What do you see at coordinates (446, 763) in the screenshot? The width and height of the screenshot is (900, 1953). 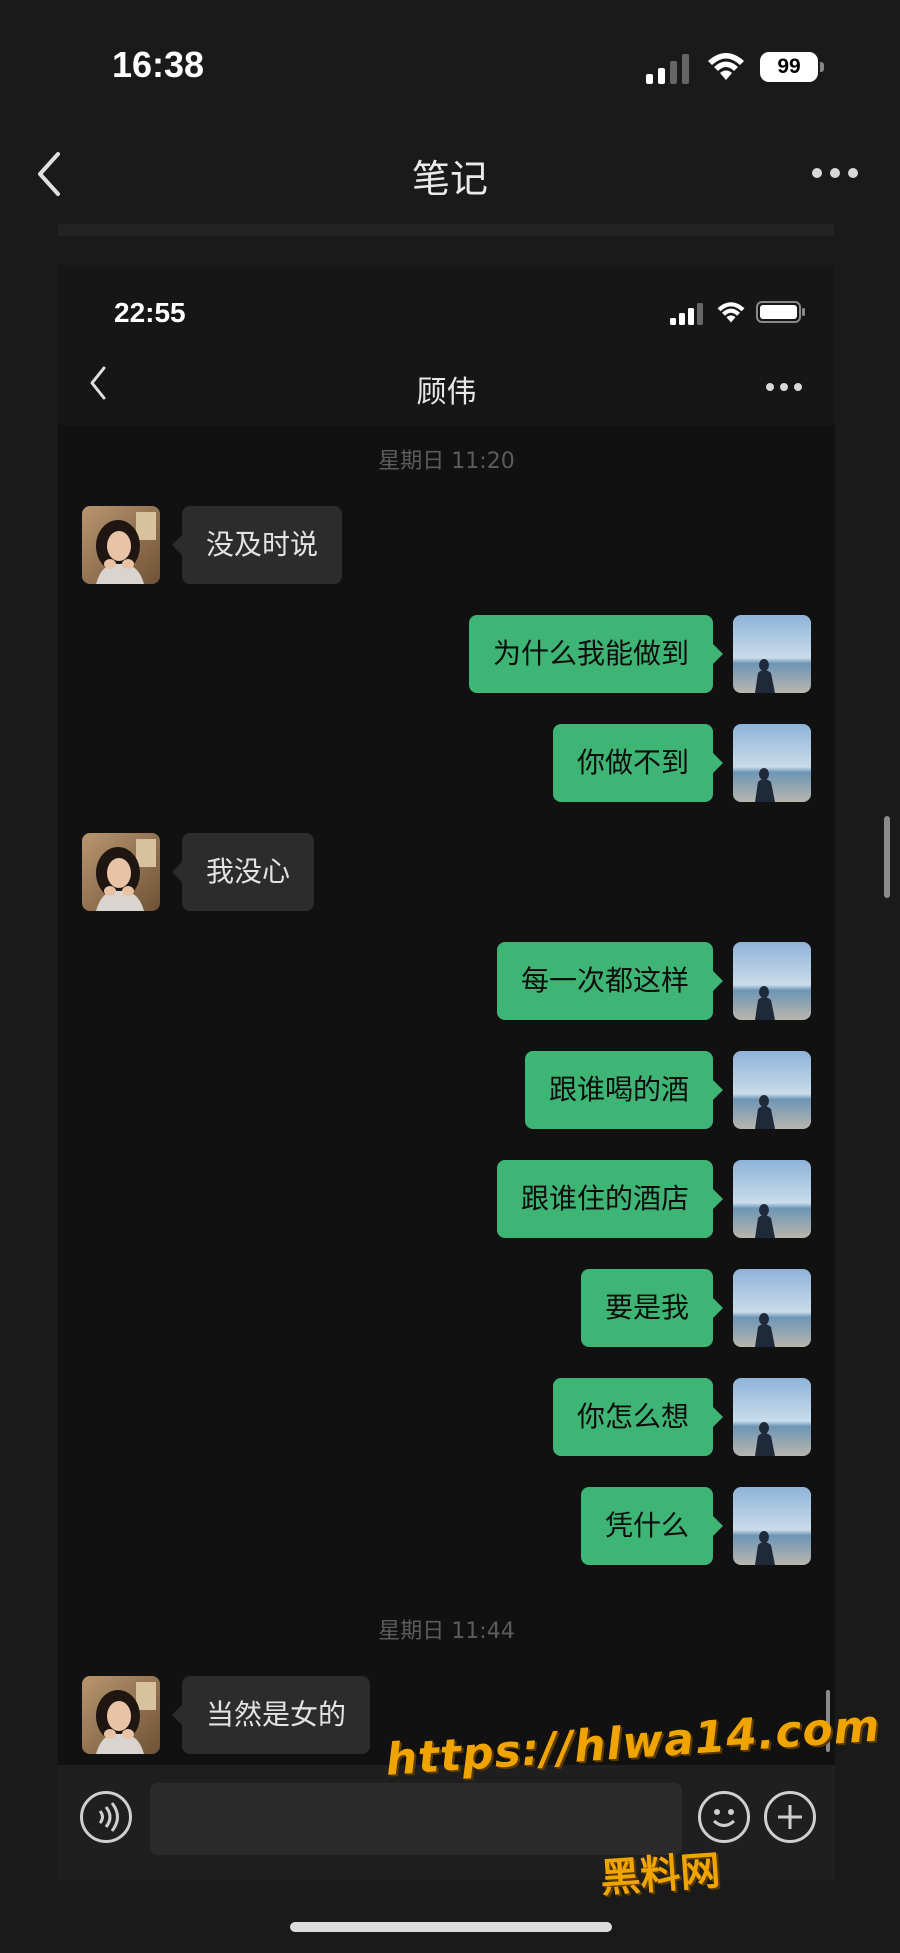 I see `message-row: 你做不到` at bounding box center [446, 763].